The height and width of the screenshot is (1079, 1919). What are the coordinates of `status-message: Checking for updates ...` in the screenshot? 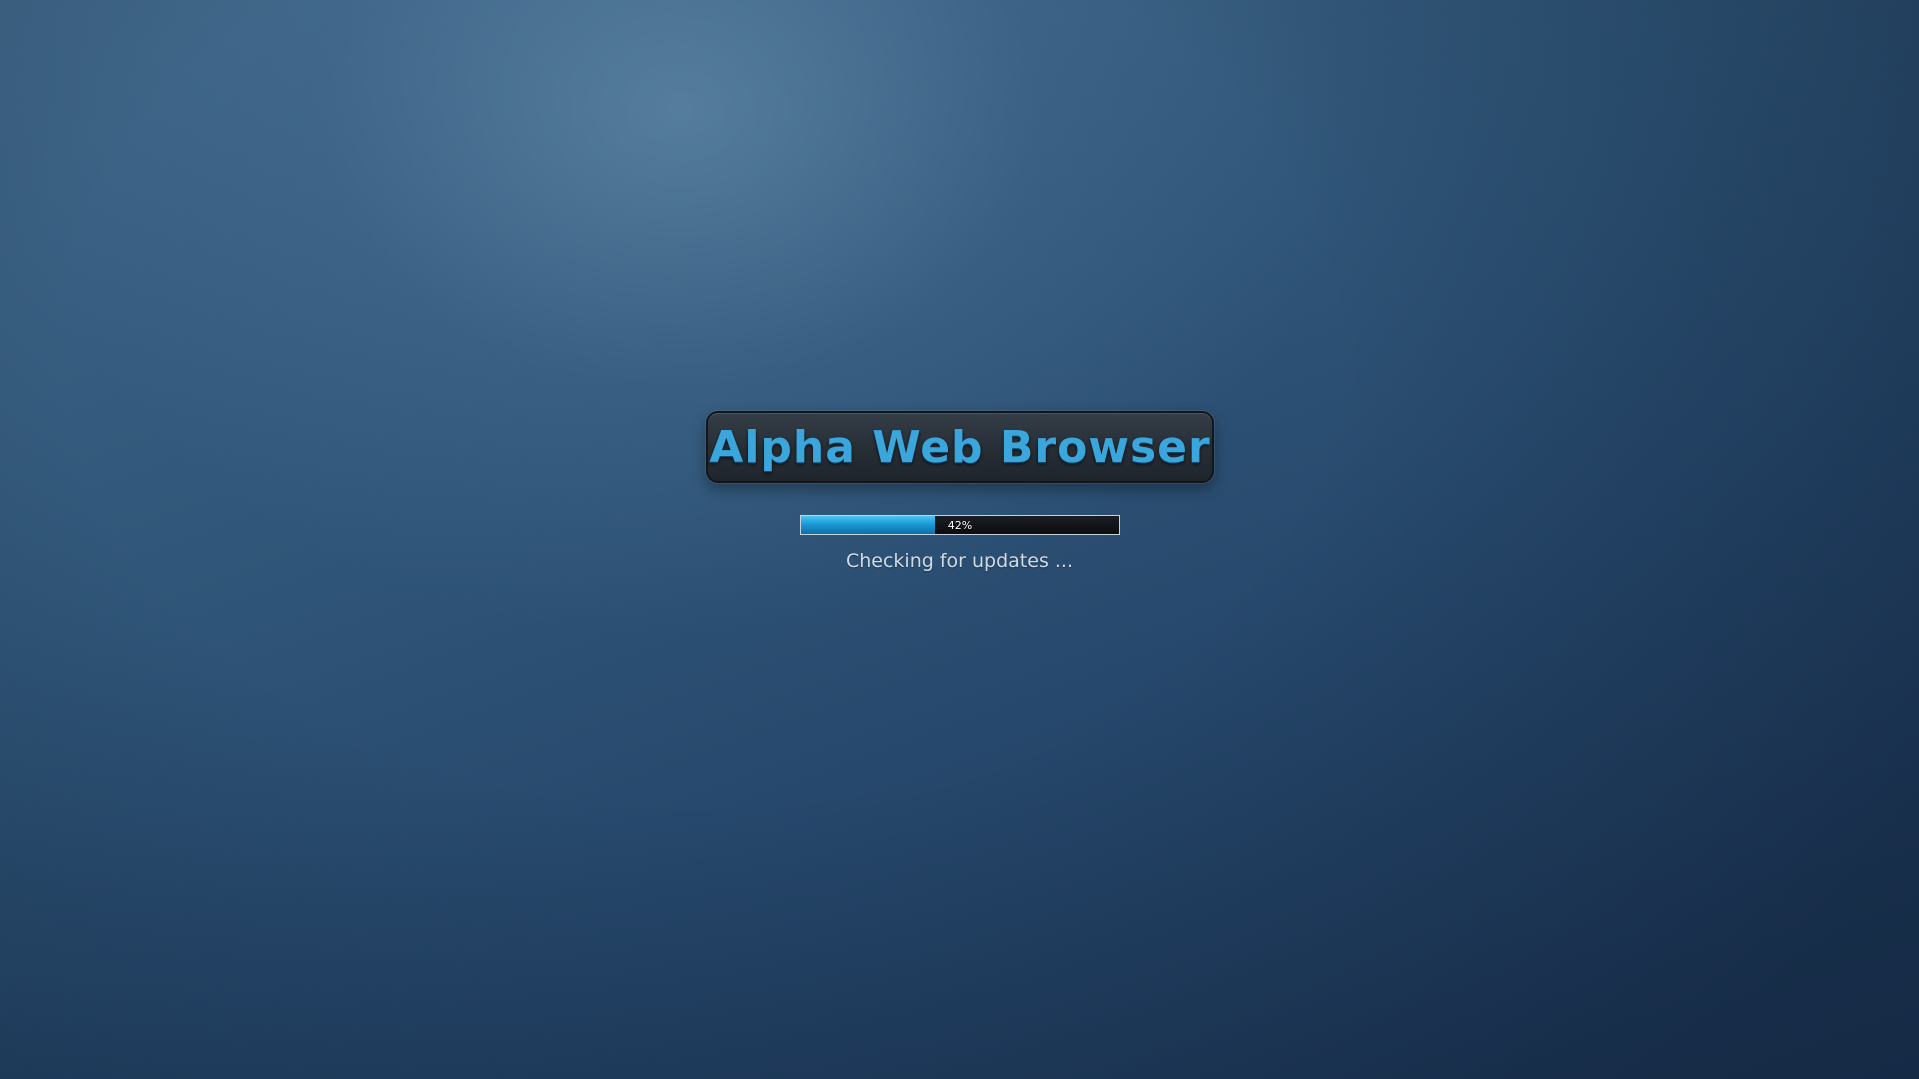 It's located at (959, 561).